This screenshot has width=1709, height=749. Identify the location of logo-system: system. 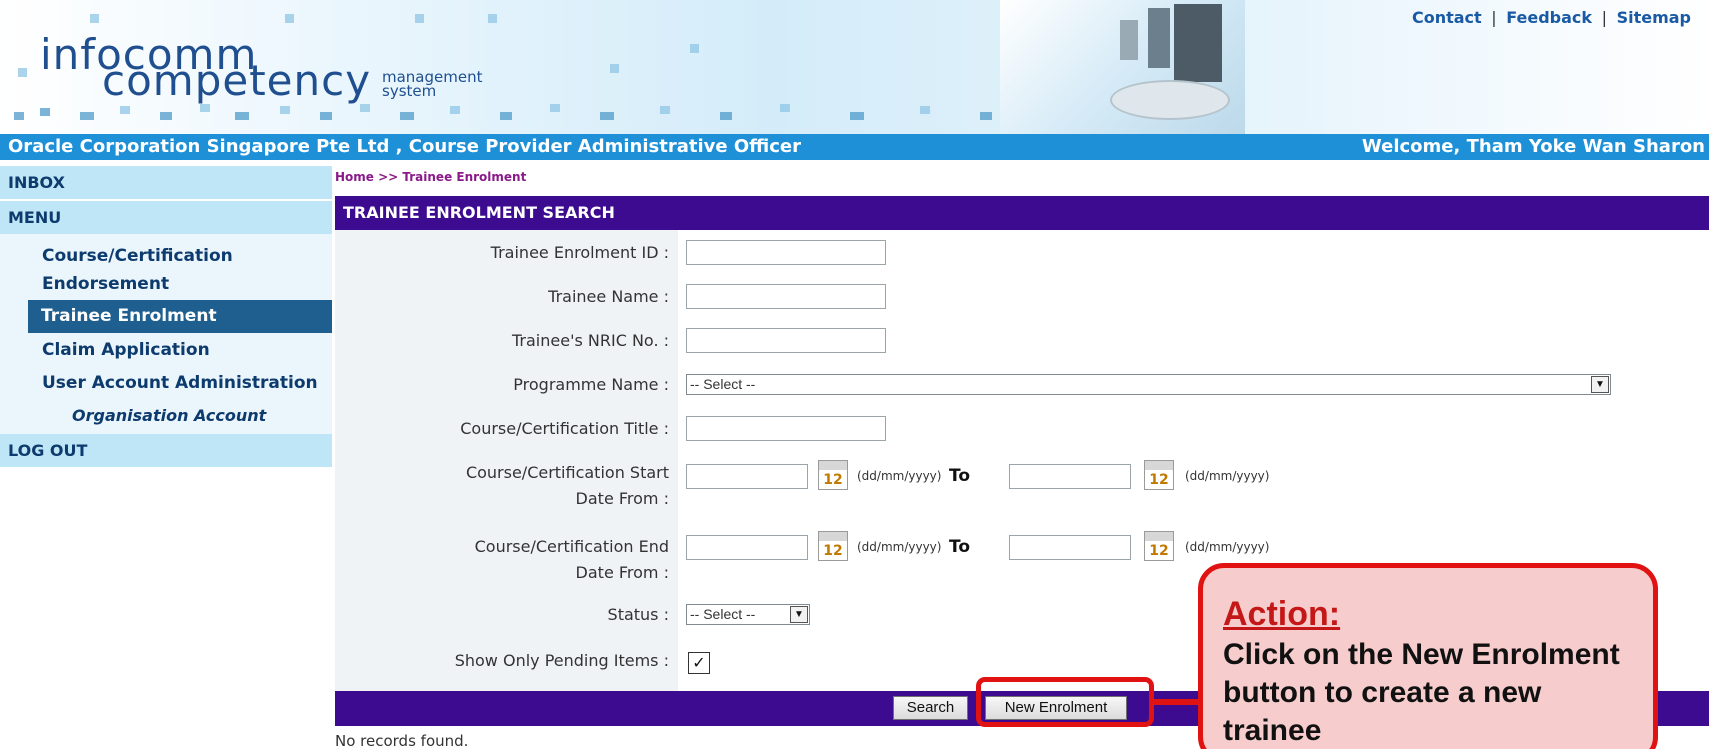
(409, 91).